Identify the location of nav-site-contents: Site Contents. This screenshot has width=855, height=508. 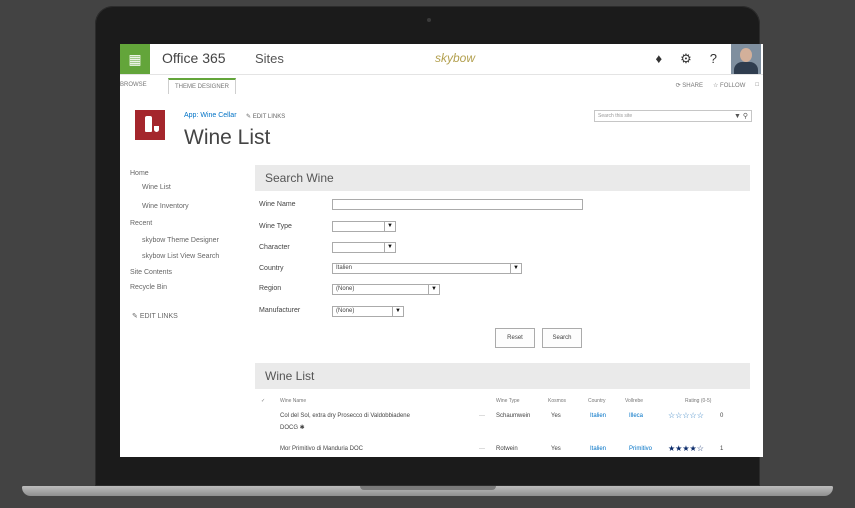
(151, 272).